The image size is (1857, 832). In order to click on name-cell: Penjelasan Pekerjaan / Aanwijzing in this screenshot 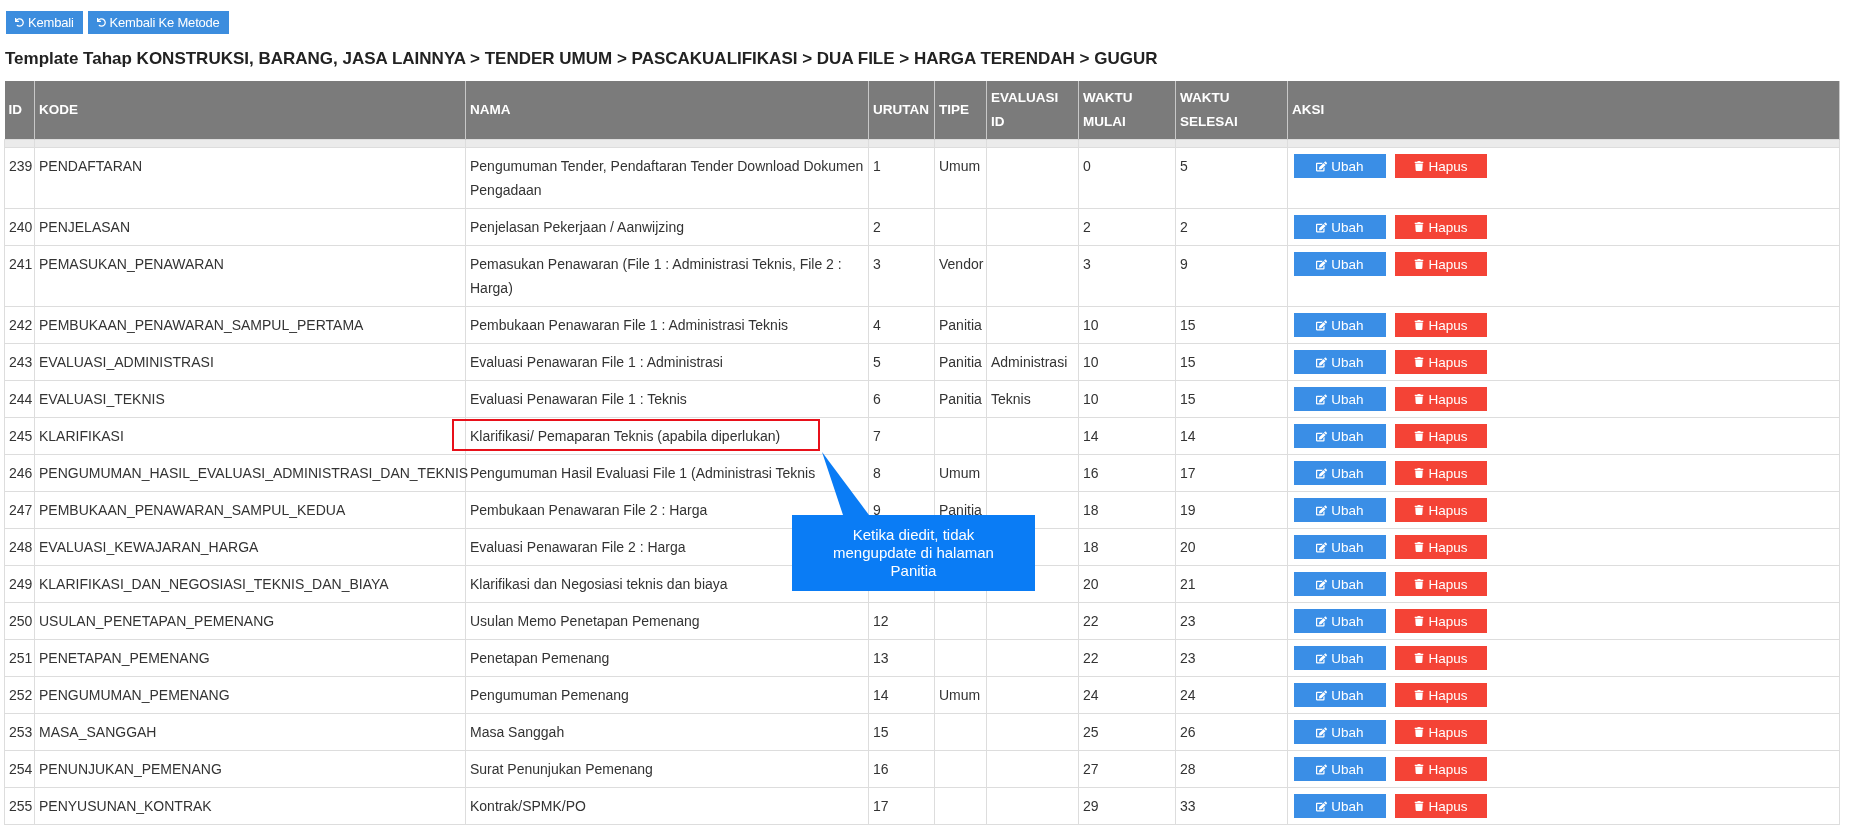, I will do `click(667, 227)`.